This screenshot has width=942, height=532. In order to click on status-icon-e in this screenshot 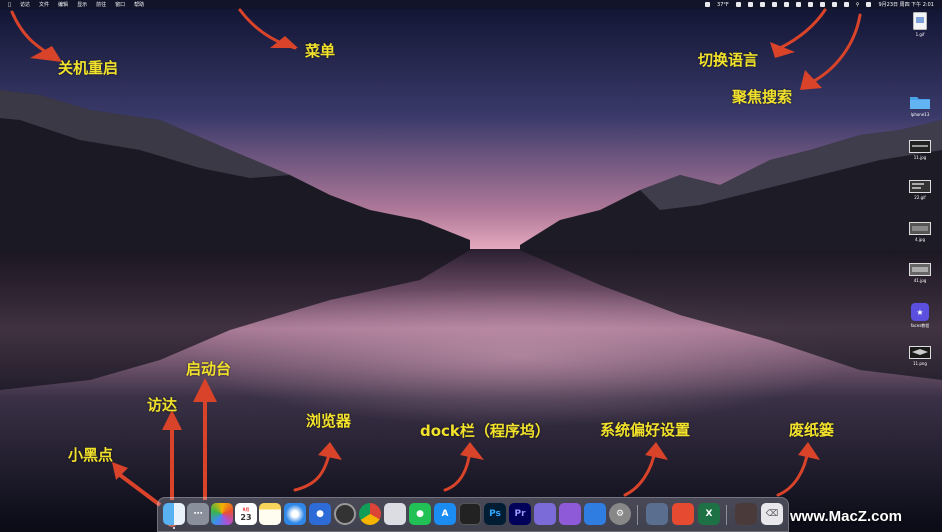, I will do `click(786, 4)`.